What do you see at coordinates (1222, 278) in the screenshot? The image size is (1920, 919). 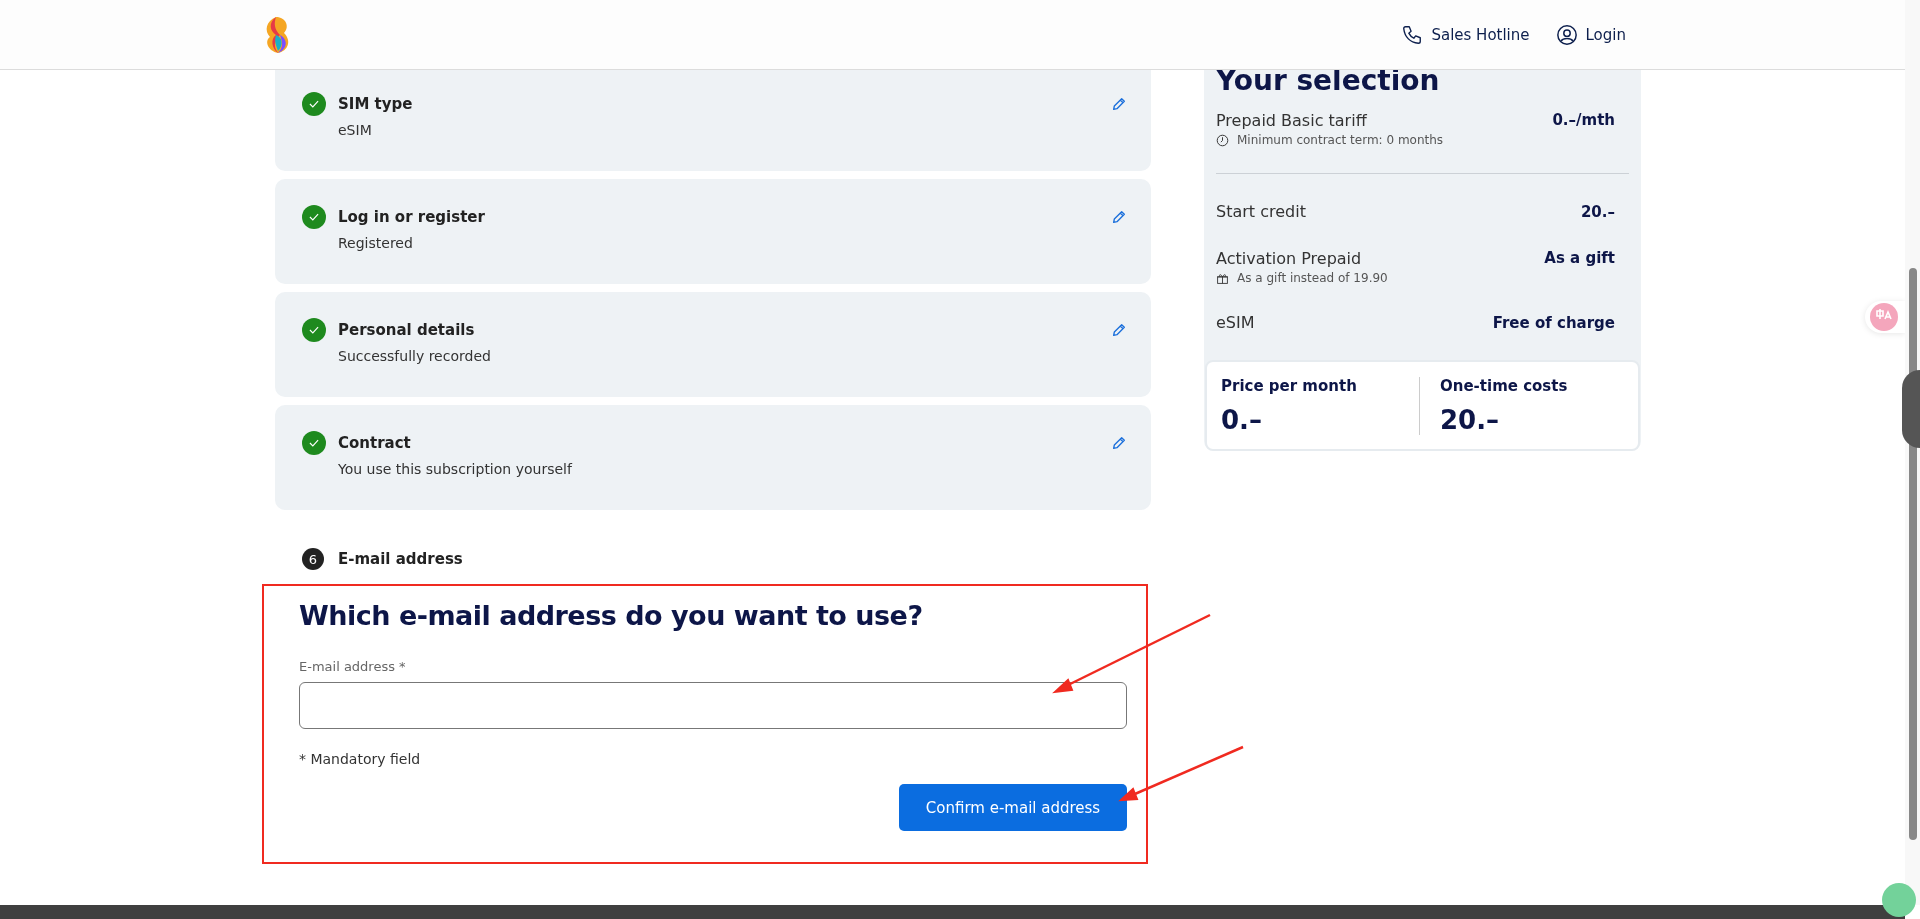 I see `gift-icon` at bounding box center [1222, 278].